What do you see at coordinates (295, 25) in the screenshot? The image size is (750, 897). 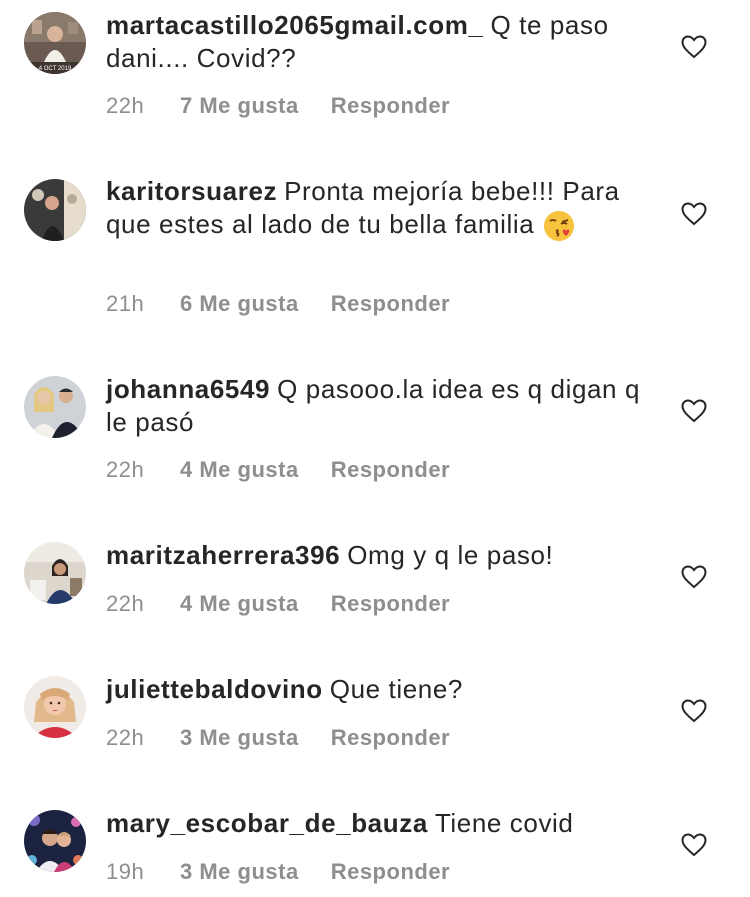 I see `comment-username: martacastillo2065gmail.com_` at bounding box center [295, 25].